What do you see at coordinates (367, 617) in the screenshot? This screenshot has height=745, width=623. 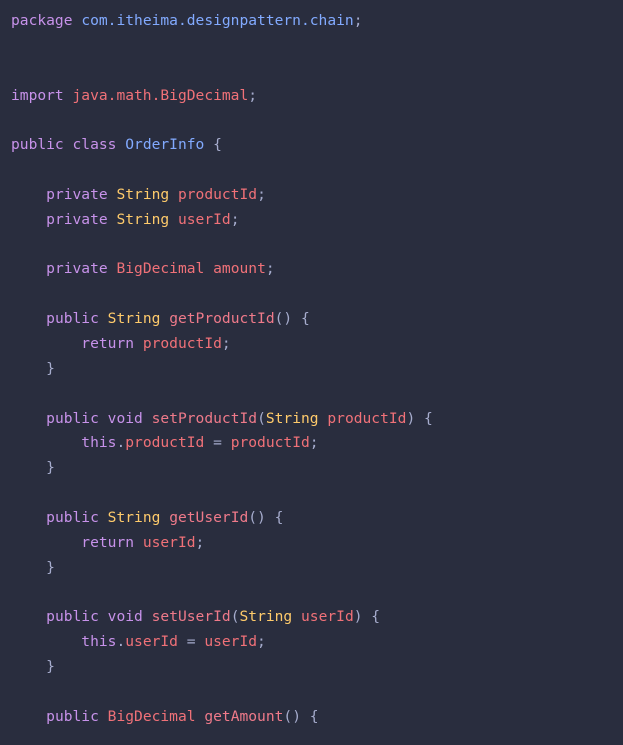 I see `code-token: ) {` at bounding box center [367, 617].